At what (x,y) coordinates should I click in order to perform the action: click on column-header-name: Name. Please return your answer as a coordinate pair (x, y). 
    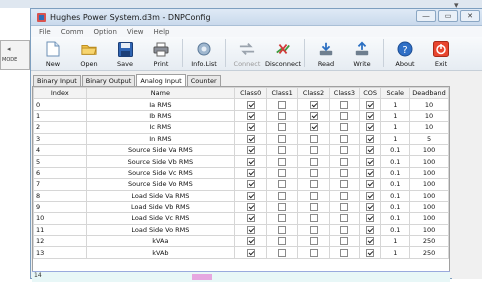
    Looking at the image, I should click on (160, 93).